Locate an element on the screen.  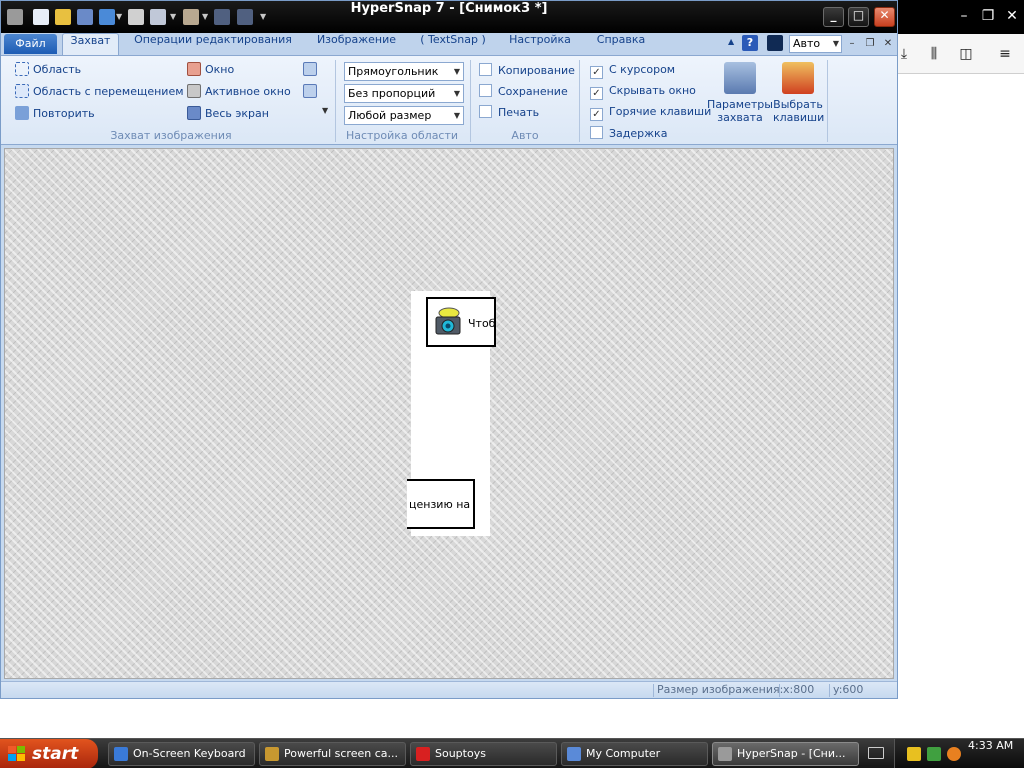
auto-copy-checkbox: Копирование is located at coordinates (527, 71).